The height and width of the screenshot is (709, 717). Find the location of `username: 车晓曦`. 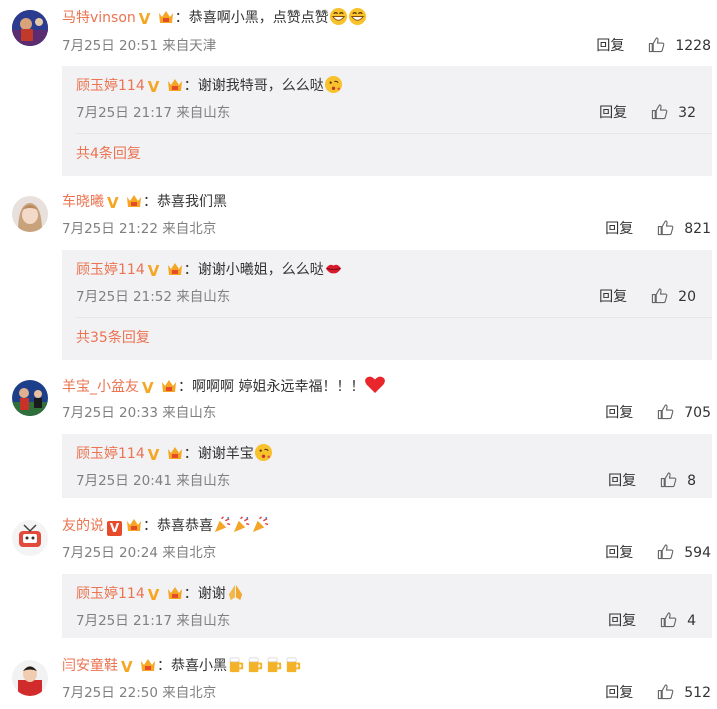

username: 车晓曦 is located at coordinates (83, 202).